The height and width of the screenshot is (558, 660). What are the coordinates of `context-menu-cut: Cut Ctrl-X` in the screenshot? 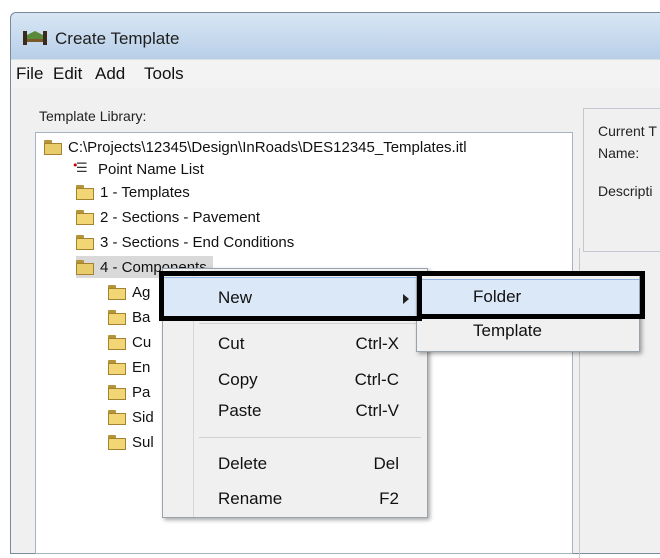 It's located at (295, 344).